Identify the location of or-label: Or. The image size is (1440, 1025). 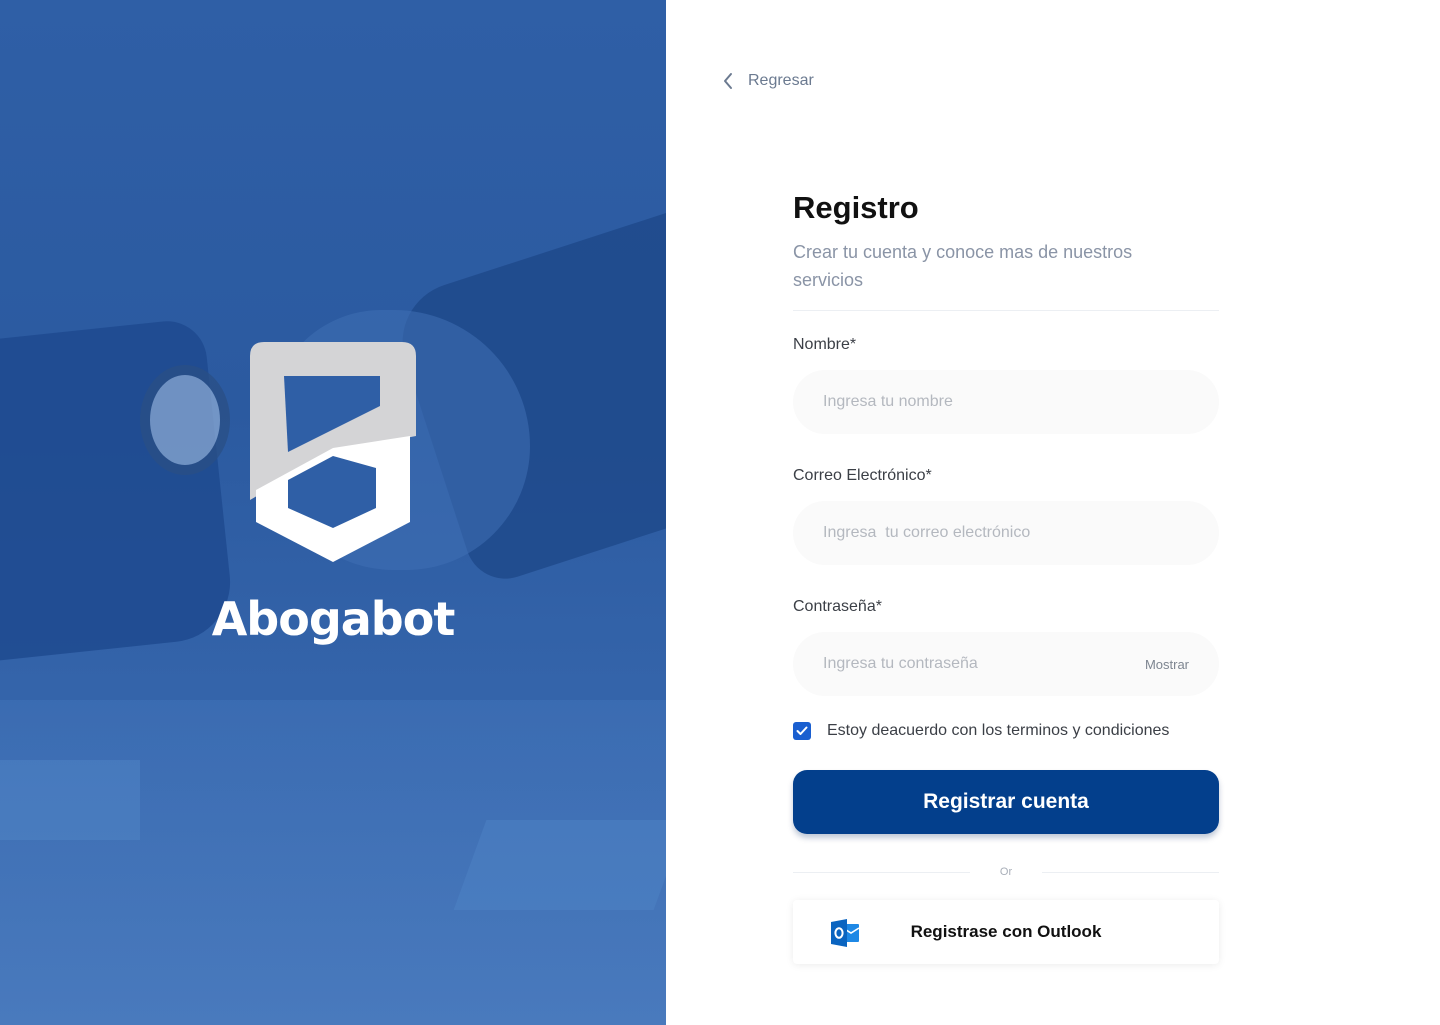
(1006, 872).